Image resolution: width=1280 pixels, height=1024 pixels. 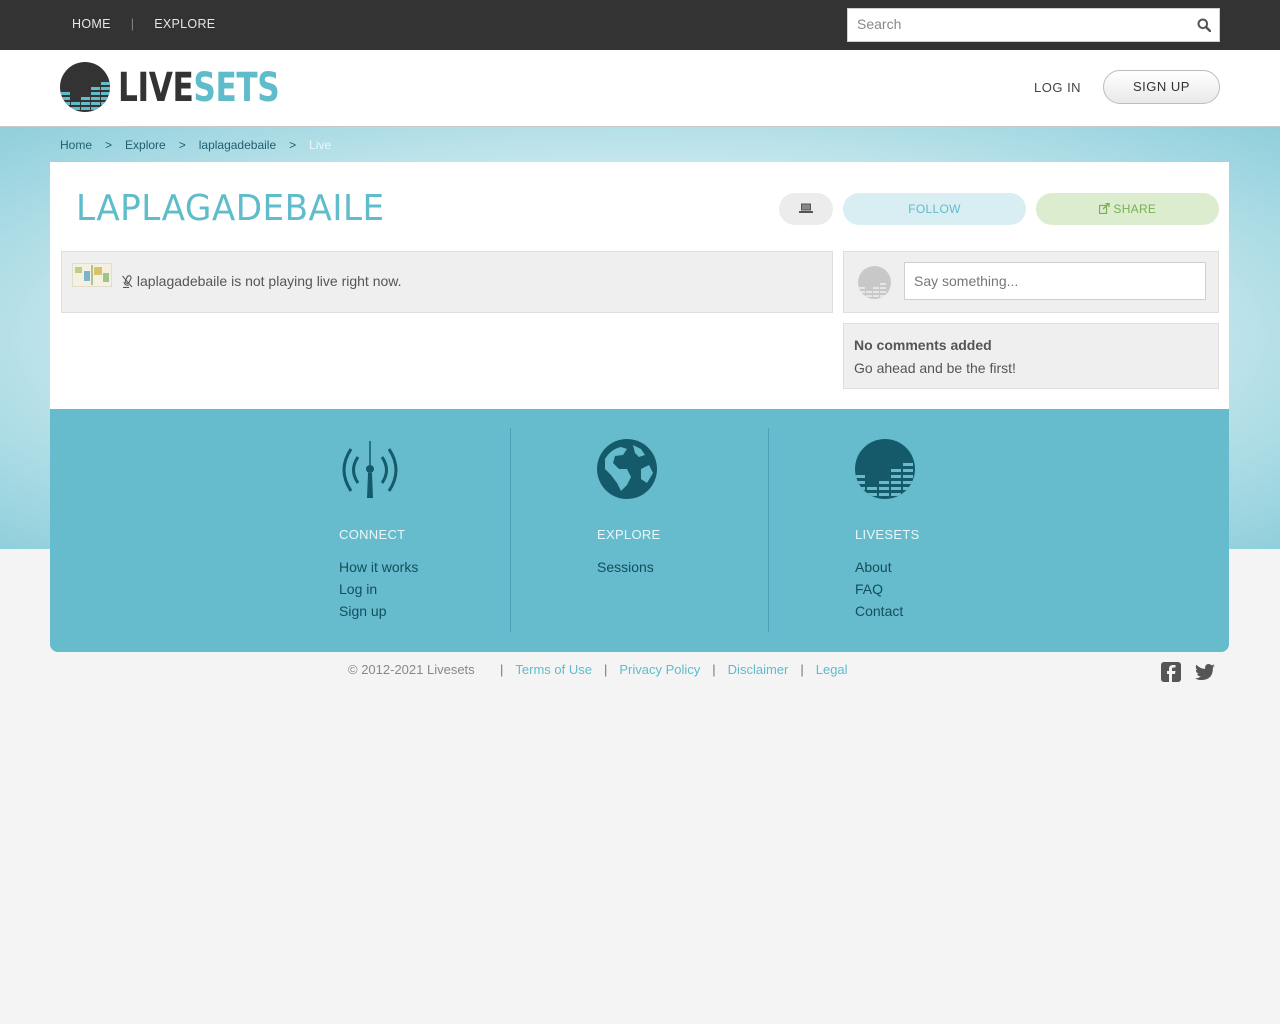 I want to click on globe-icon, so click(x=627, y=469).